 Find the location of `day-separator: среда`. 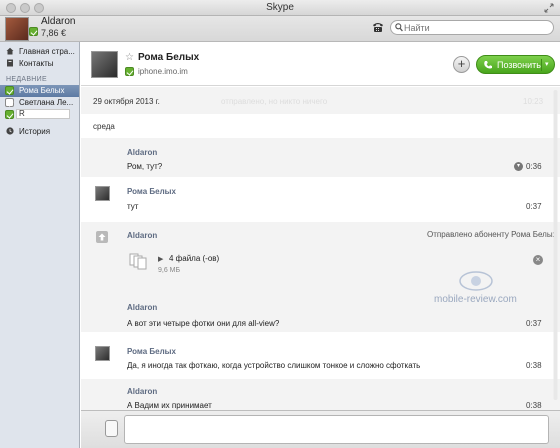

day-separator: среда is located at coordinates (320, 126).